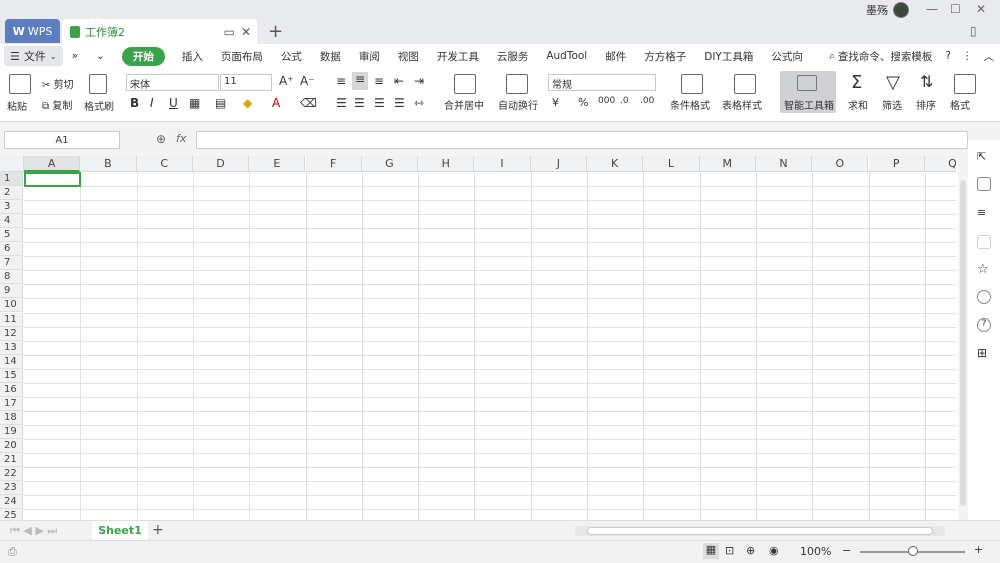 This screenshot has width=1000, height=563. What do you see at coordinates (11, 347) in the screenshot?
I see `row-header-13: 13` at bounding box center [11, 347].